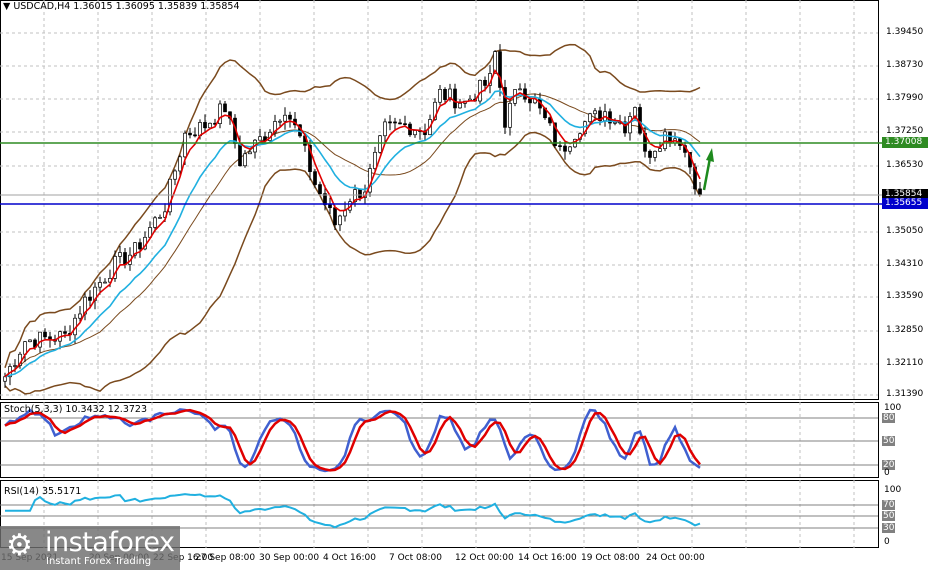  I want to click on price-axis-label: 1.31390, so click(905, 394).